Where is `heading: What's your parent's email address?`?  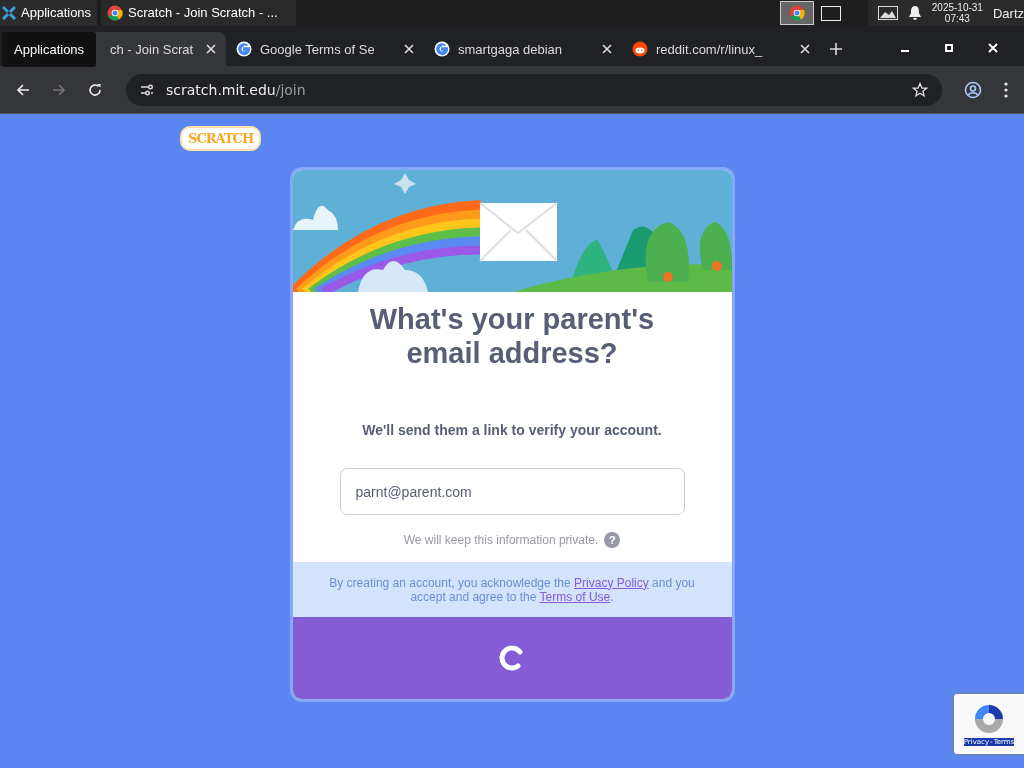 heading: What's your parent's email address? is located at coordinates (512, 336).